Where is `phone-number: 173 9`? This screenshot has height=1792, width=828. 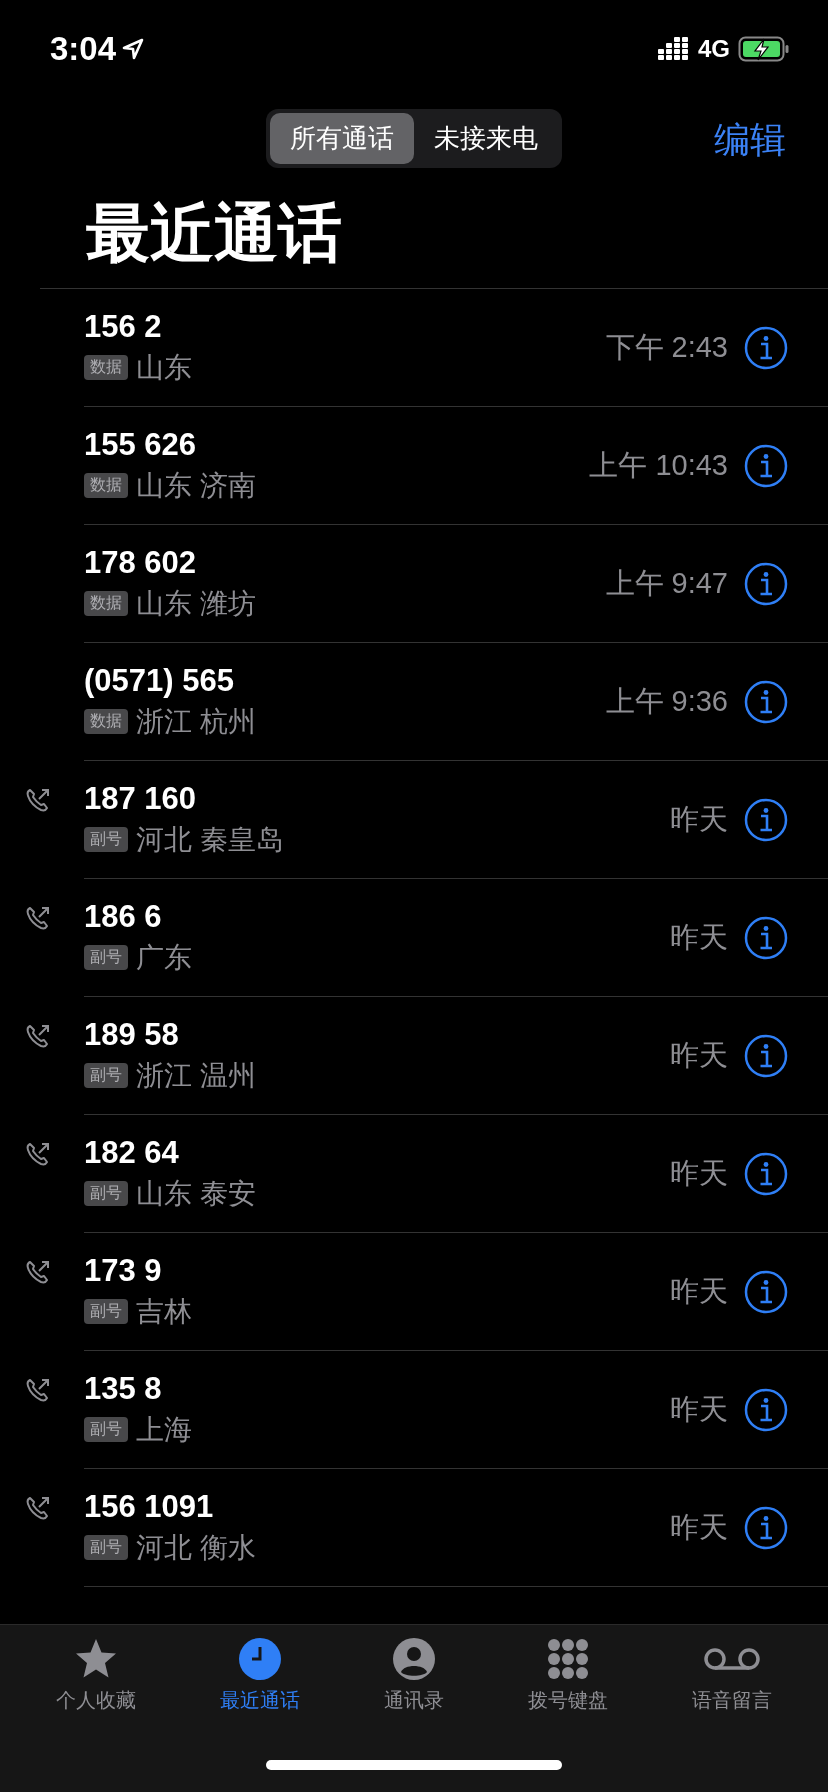
phone-number: 173 9 is located at coordinates (123, 1270).